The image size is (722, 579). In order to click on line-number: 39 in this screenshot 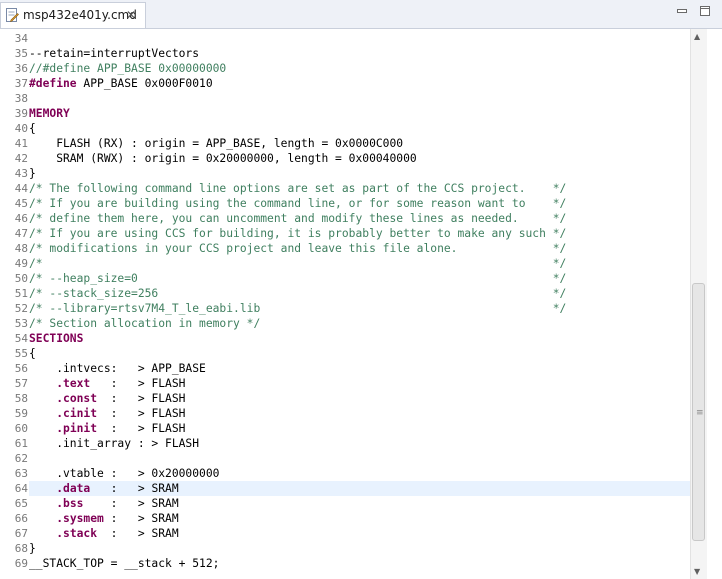, I will do `click(21, 113)`.